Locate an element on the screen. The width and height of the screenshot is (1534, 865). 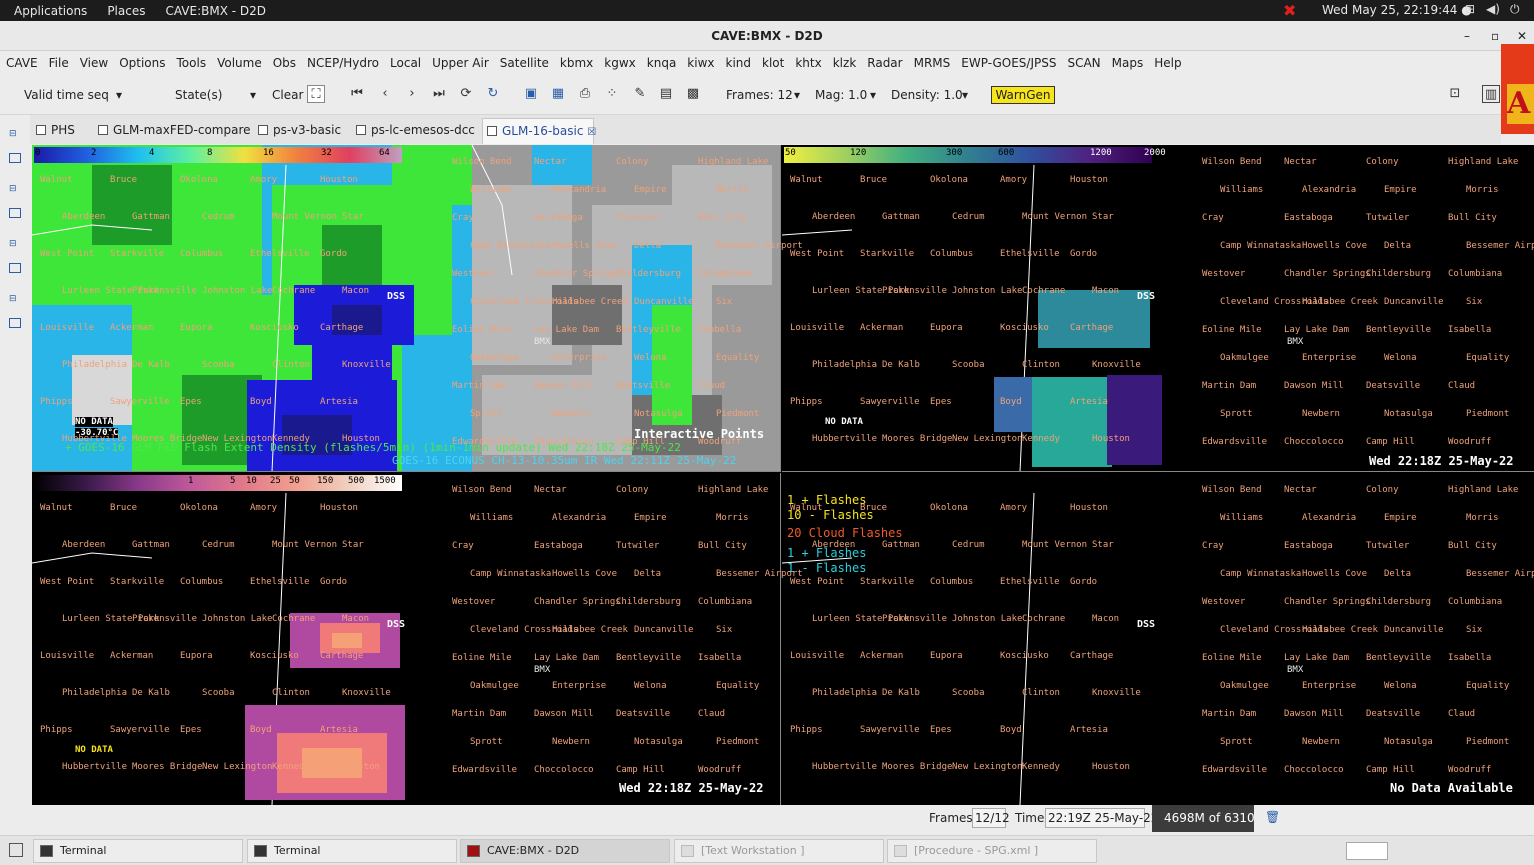
memory-usage: 4698M of 6310M is located at coordinates (1203, 818).